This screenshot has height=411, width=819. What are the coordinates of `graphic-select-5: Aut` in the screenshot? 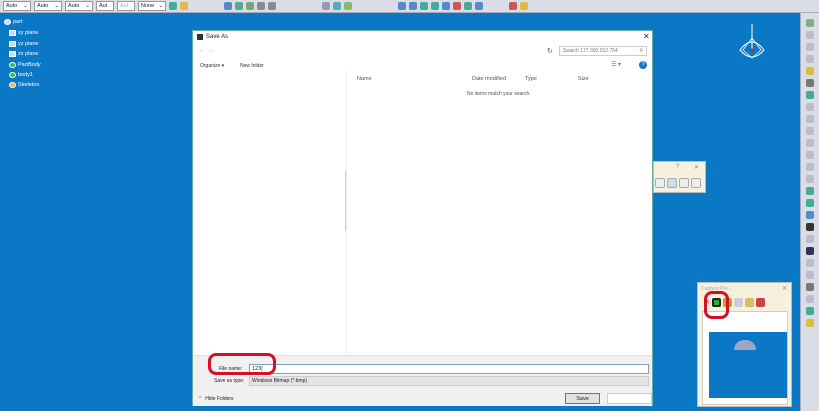 It's located at (126, 6).